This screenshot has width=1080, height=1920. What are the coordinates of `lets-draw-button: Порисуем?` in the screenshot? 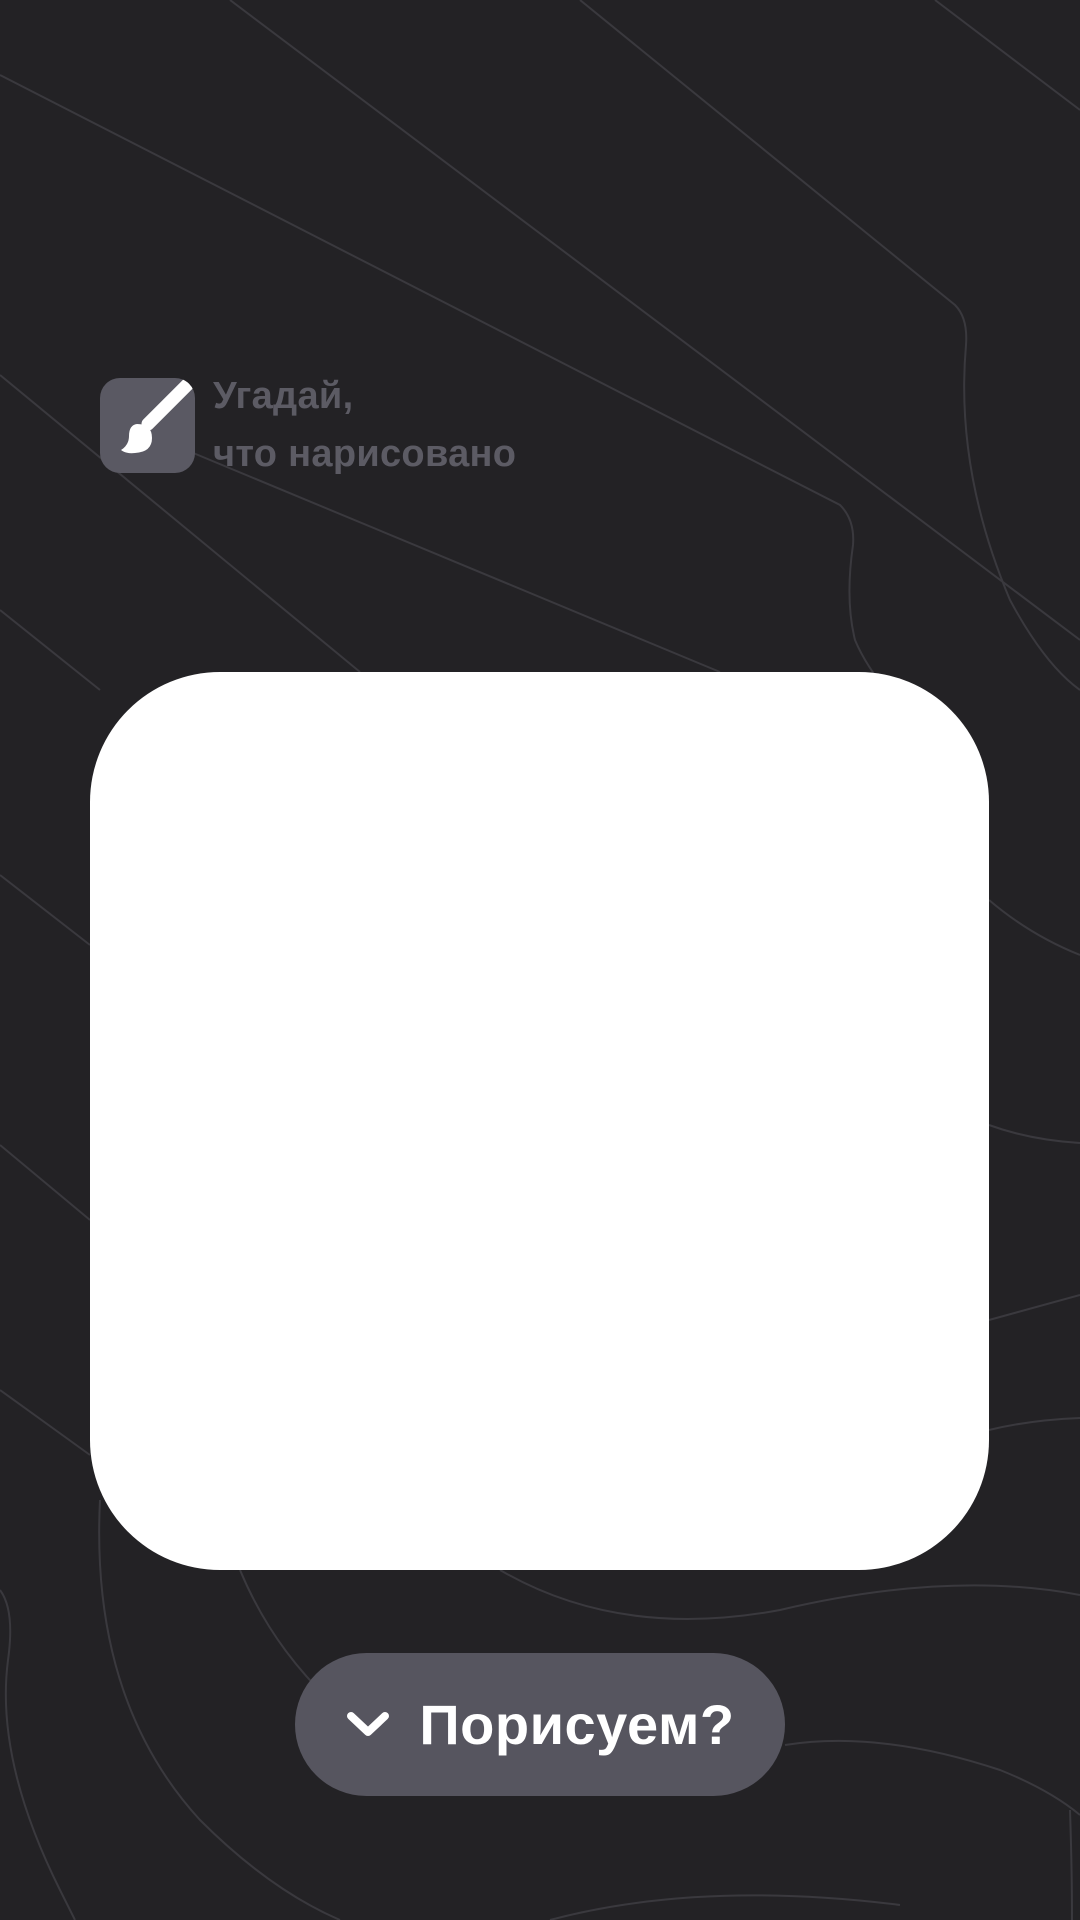 It's located at (540, 1724).